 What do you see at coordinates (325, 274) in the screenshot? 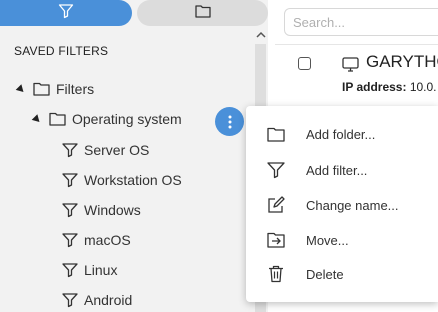
I see `menu-item-label: Delete` at bounding box center [325, 274].